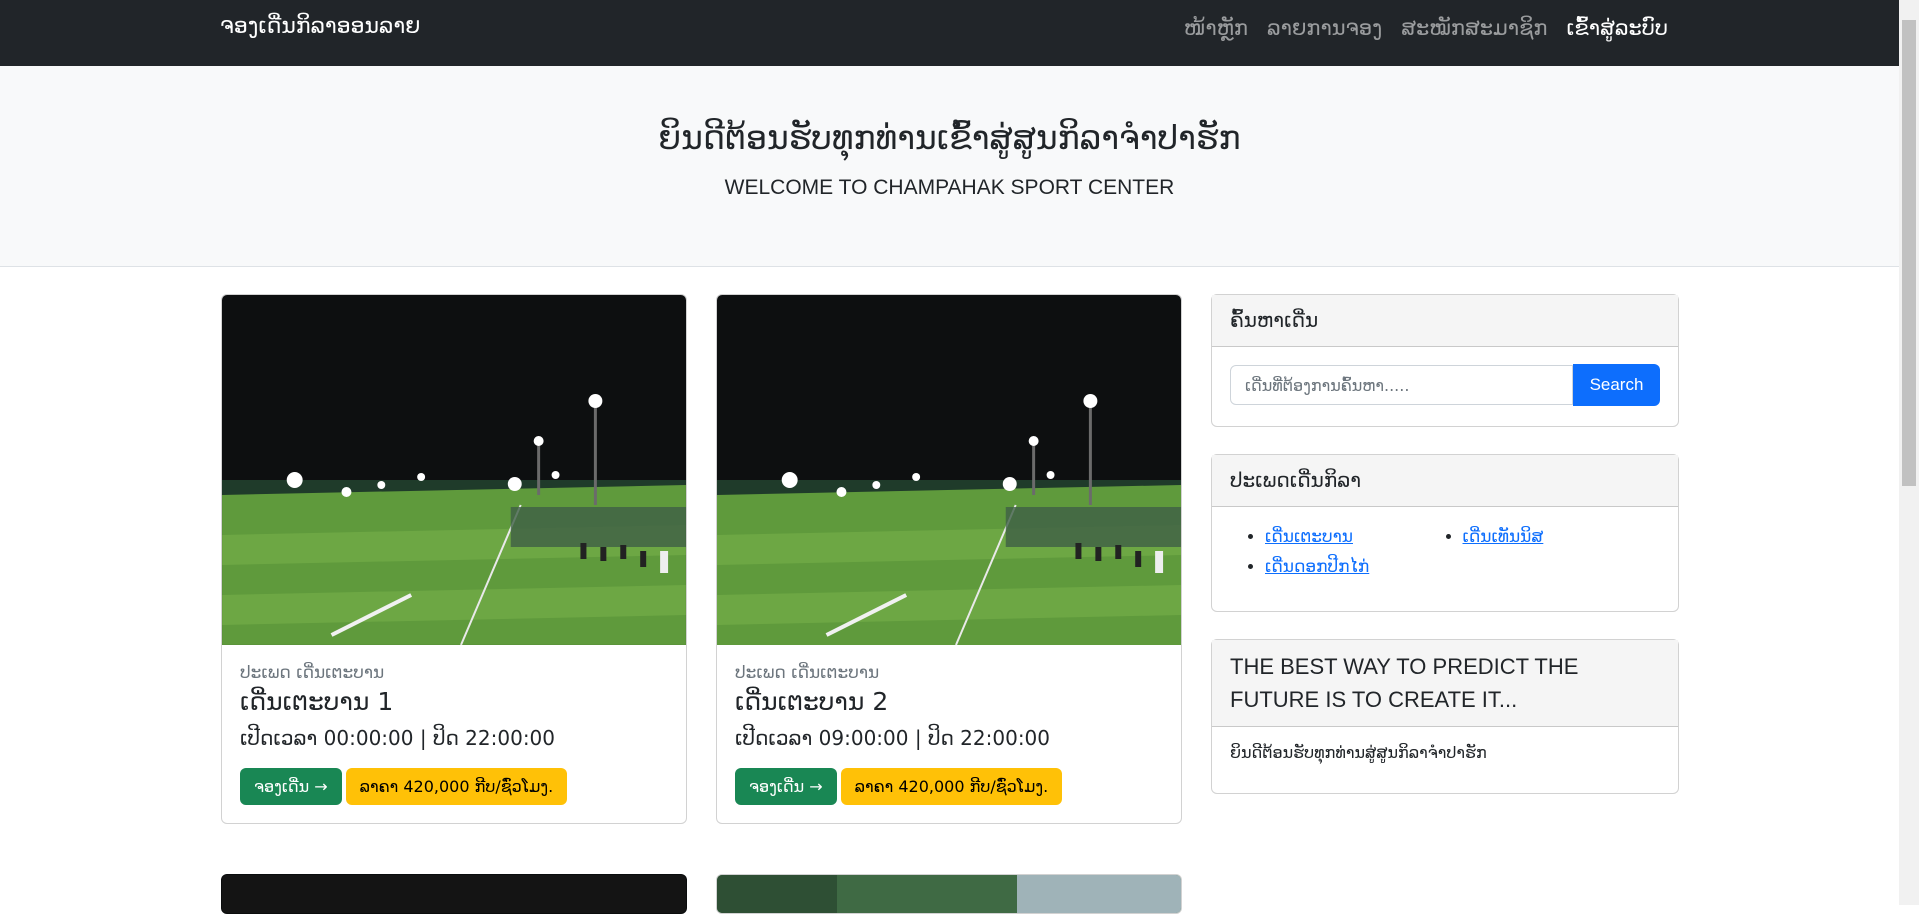 The height and width of the screenshot is (914, 1919). Describe the element at coordinates (1445, 552) in the screenshot. I see `category-list: ເດີ່ນເຕະບານ ເດີ່ນເທັນນິສ ເດີ່ນດອກປີກໄກ່` at that location.